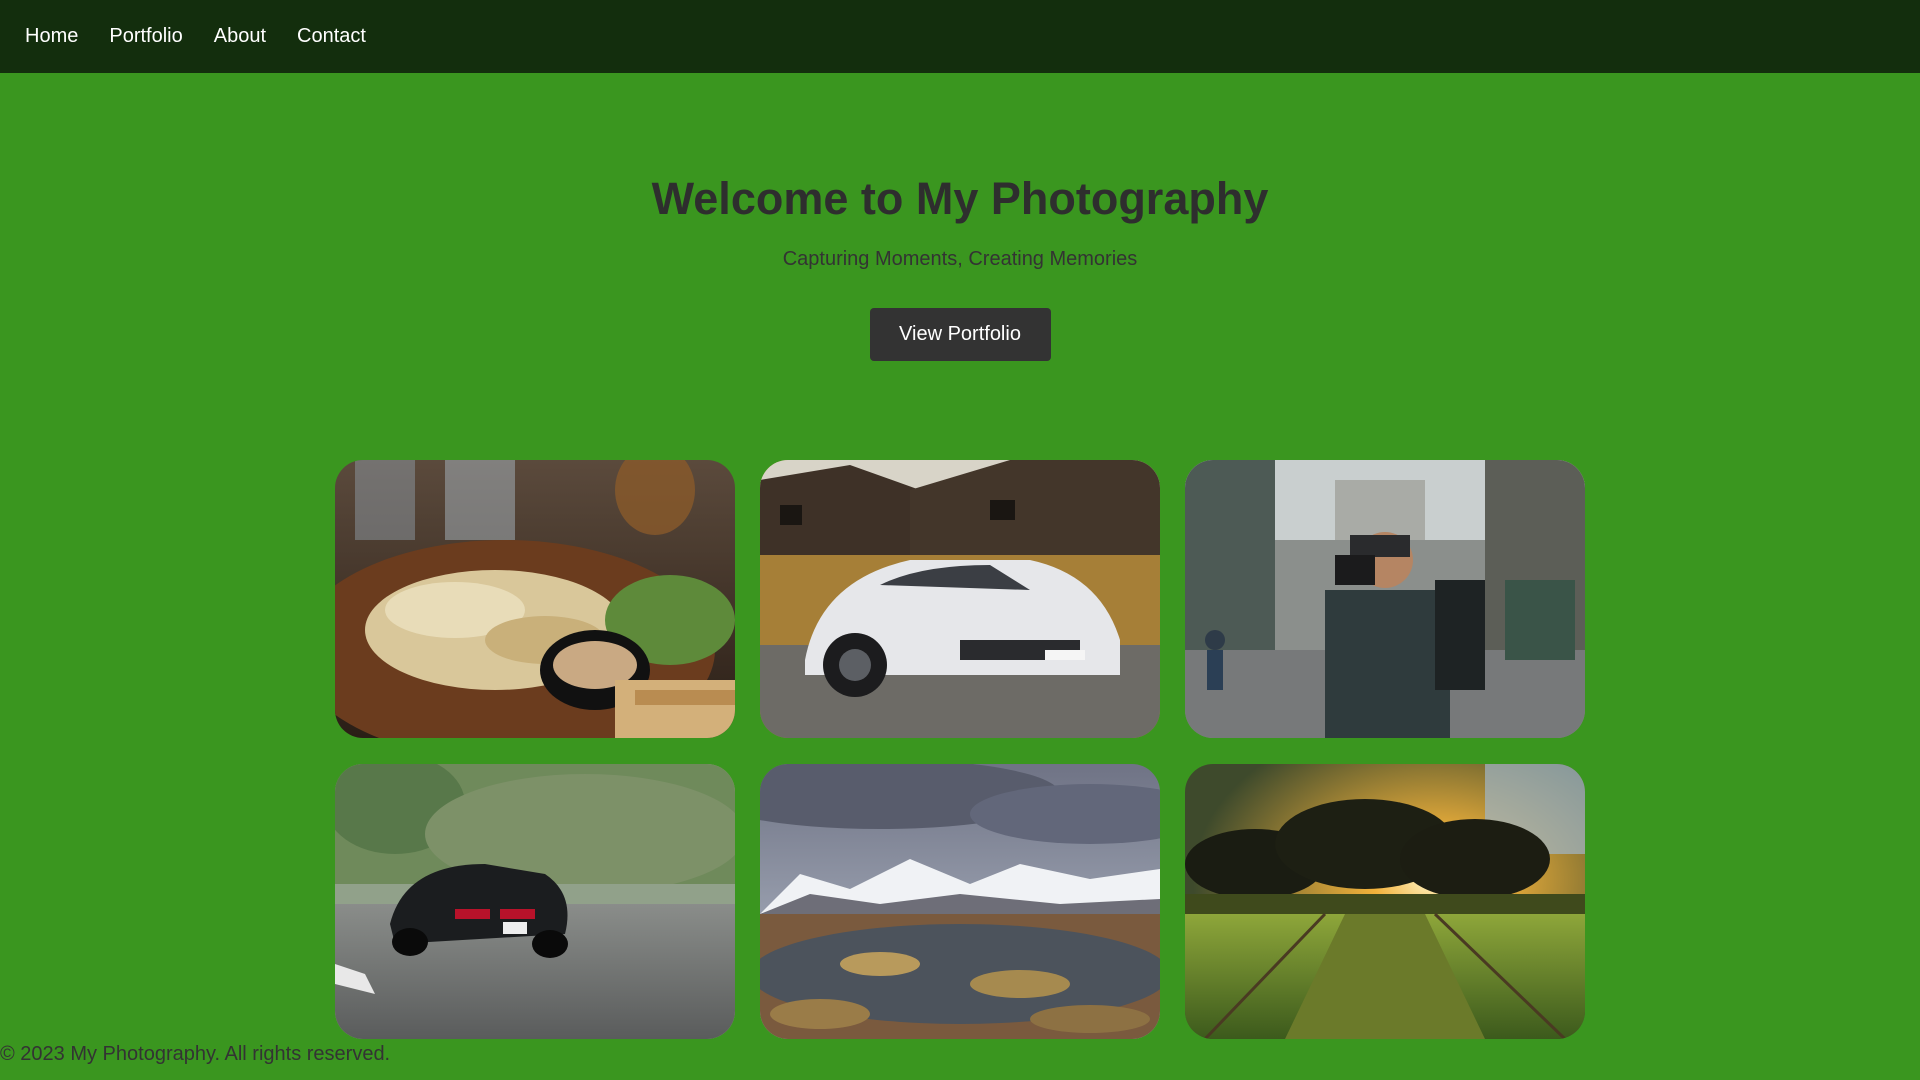 The image size is (1920, 1080). What do you see at coordinates (1385, 599) in the screenshot?
I see `street-photographer-photo` at bounding box center [1385, 599].